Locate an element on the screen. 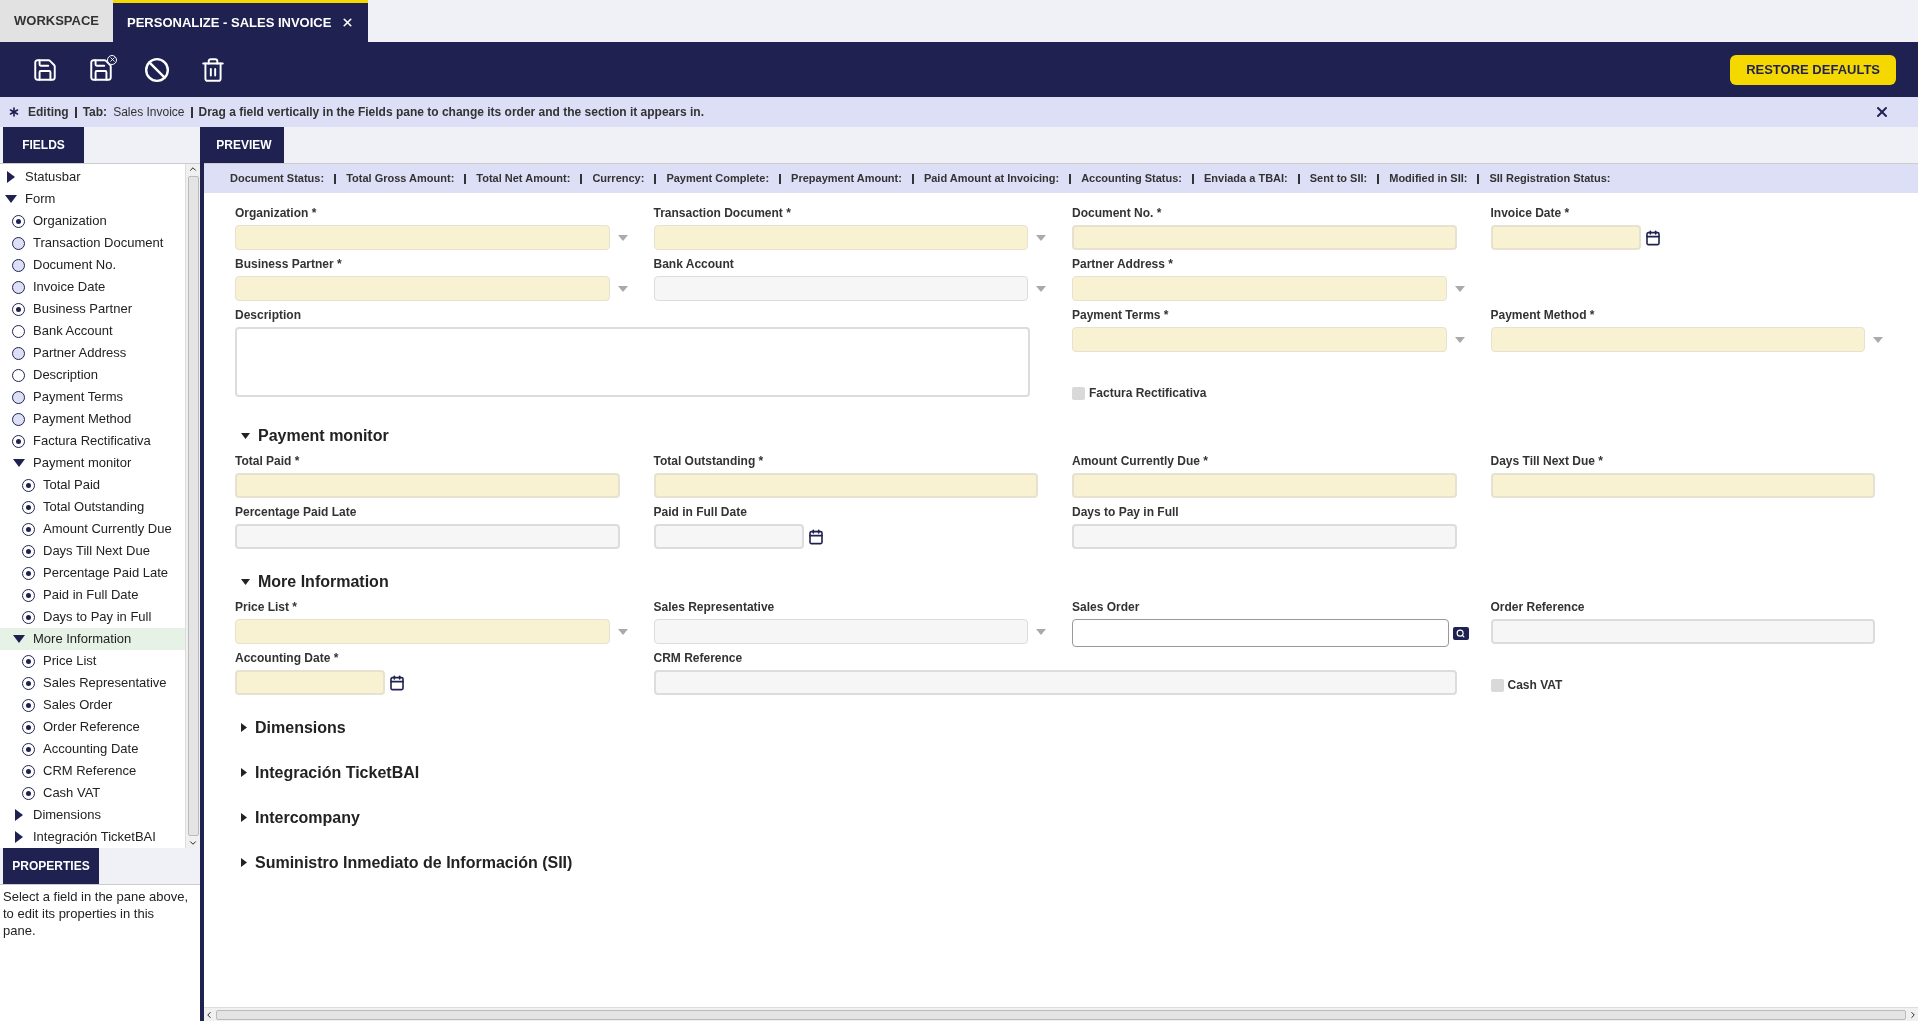 The height and width of the screenshot is (1021, 1918). tree-item: Organization is located at coordinates (92, 221).